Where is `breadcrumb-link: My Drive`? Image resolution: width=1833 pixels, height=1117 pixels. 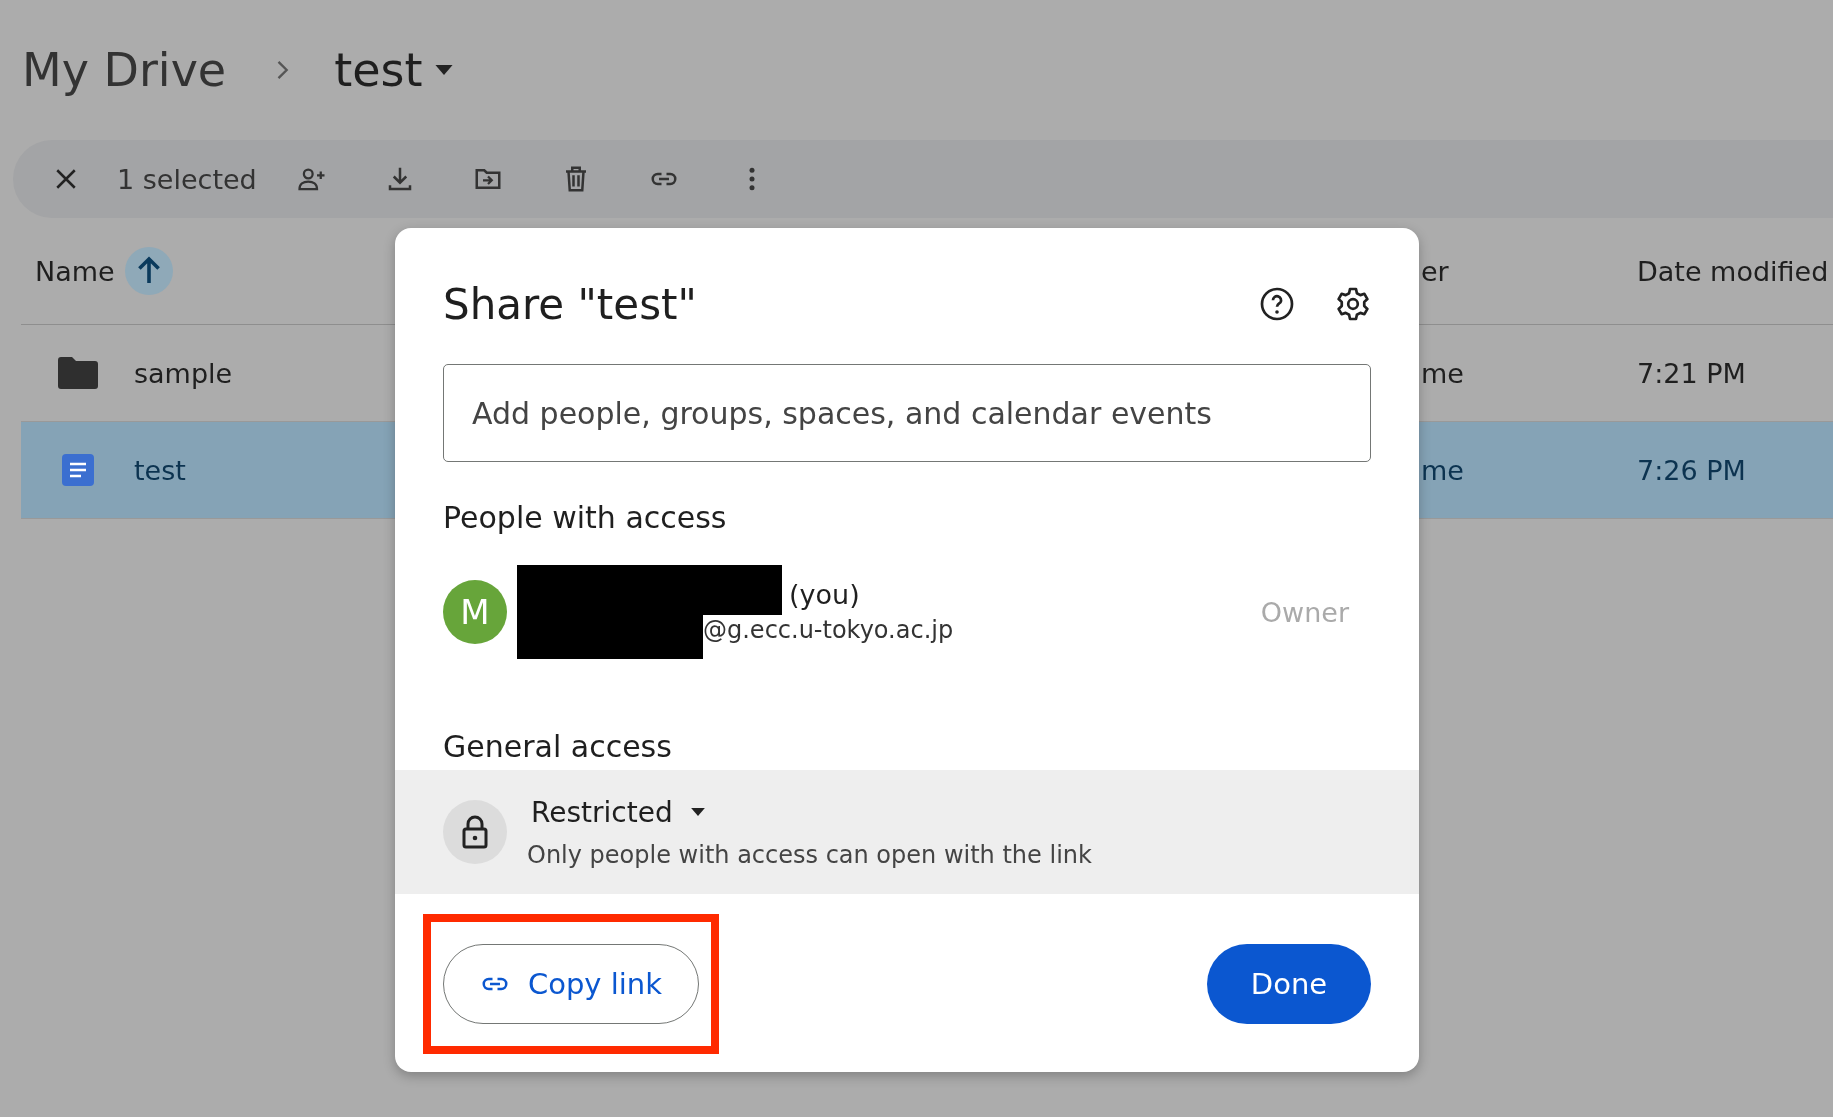 breadcrumb-link: My Drive is located at coordinates (124, 70).